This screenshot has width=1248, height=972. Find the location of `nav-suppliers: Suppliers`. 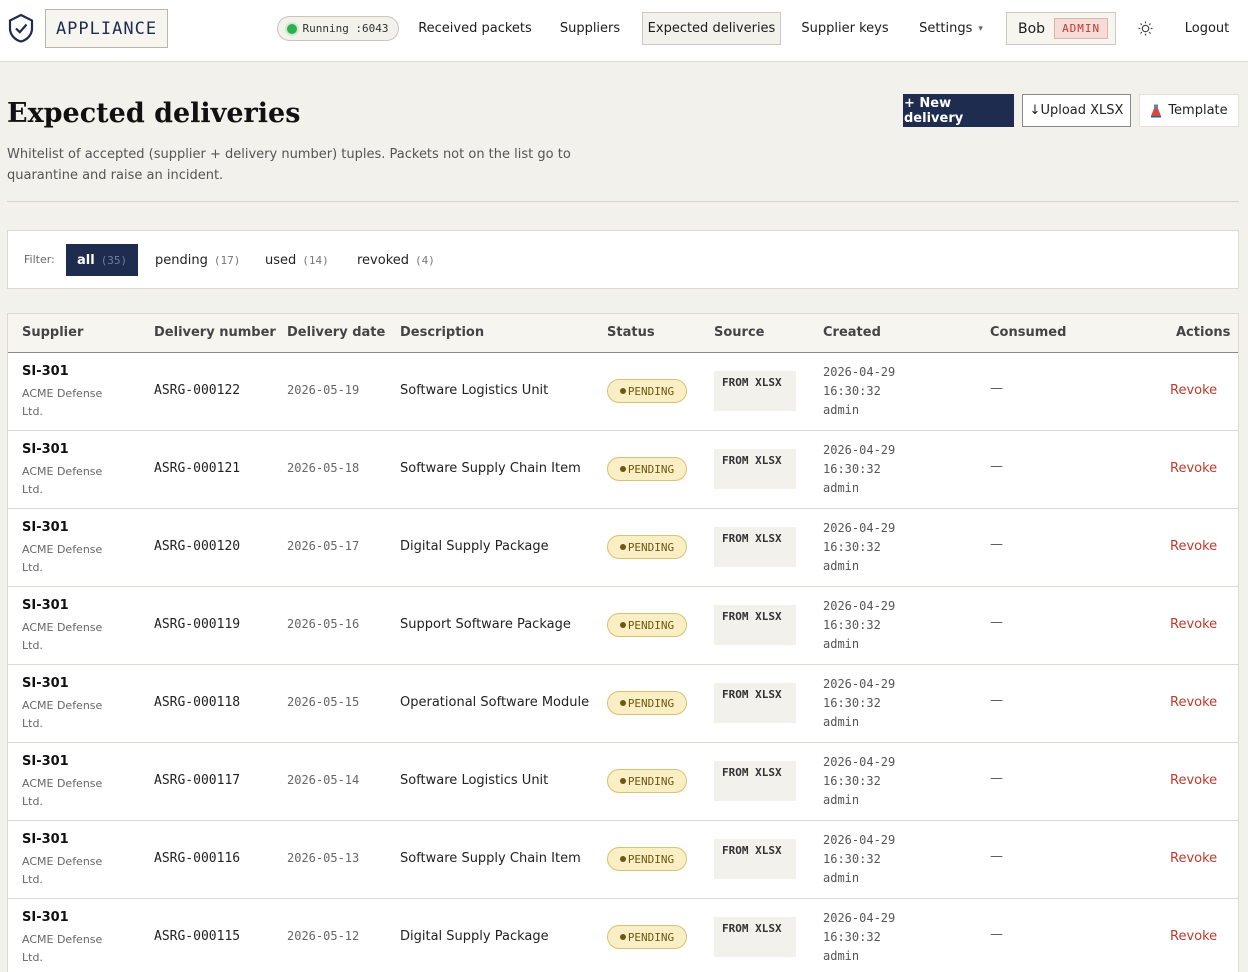

nav-suppliers: Suppliers is located at coordinates (590, 28).